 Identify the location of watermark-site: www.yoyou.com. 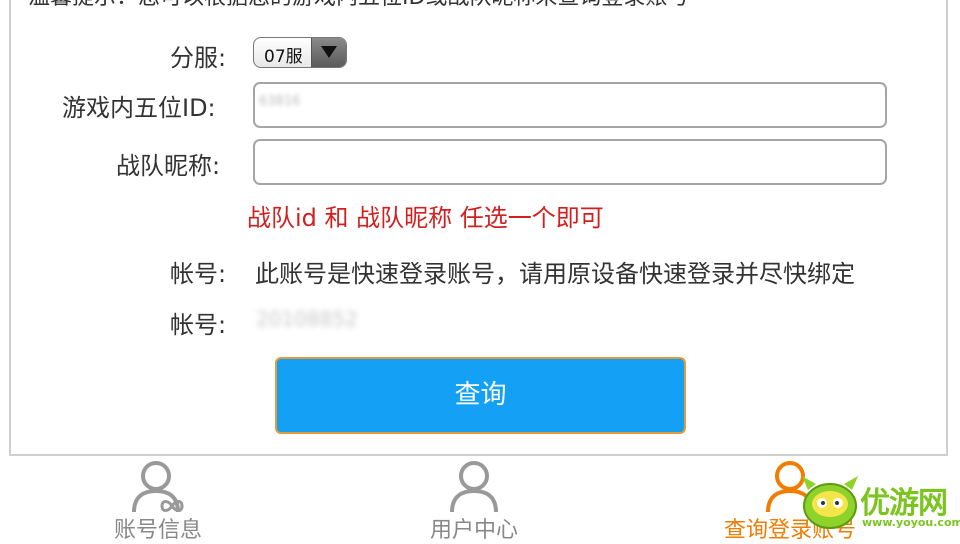
(911, 522).